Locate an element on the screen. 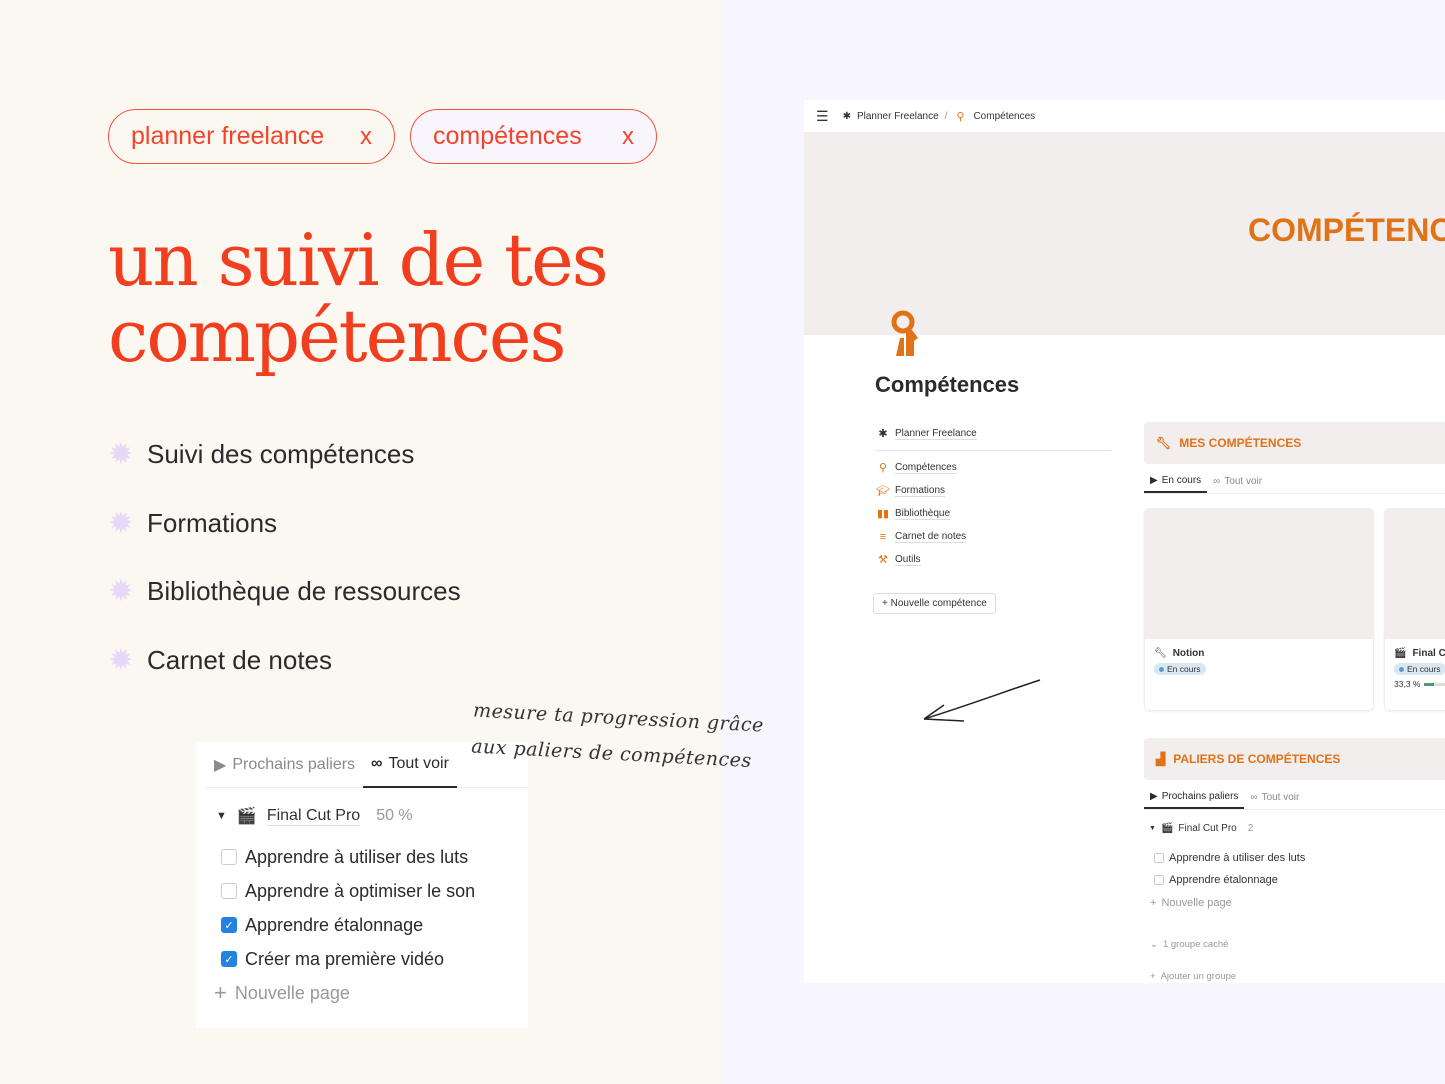  cover-text: COMPÉTENC is located at coordinates (1346, 230).